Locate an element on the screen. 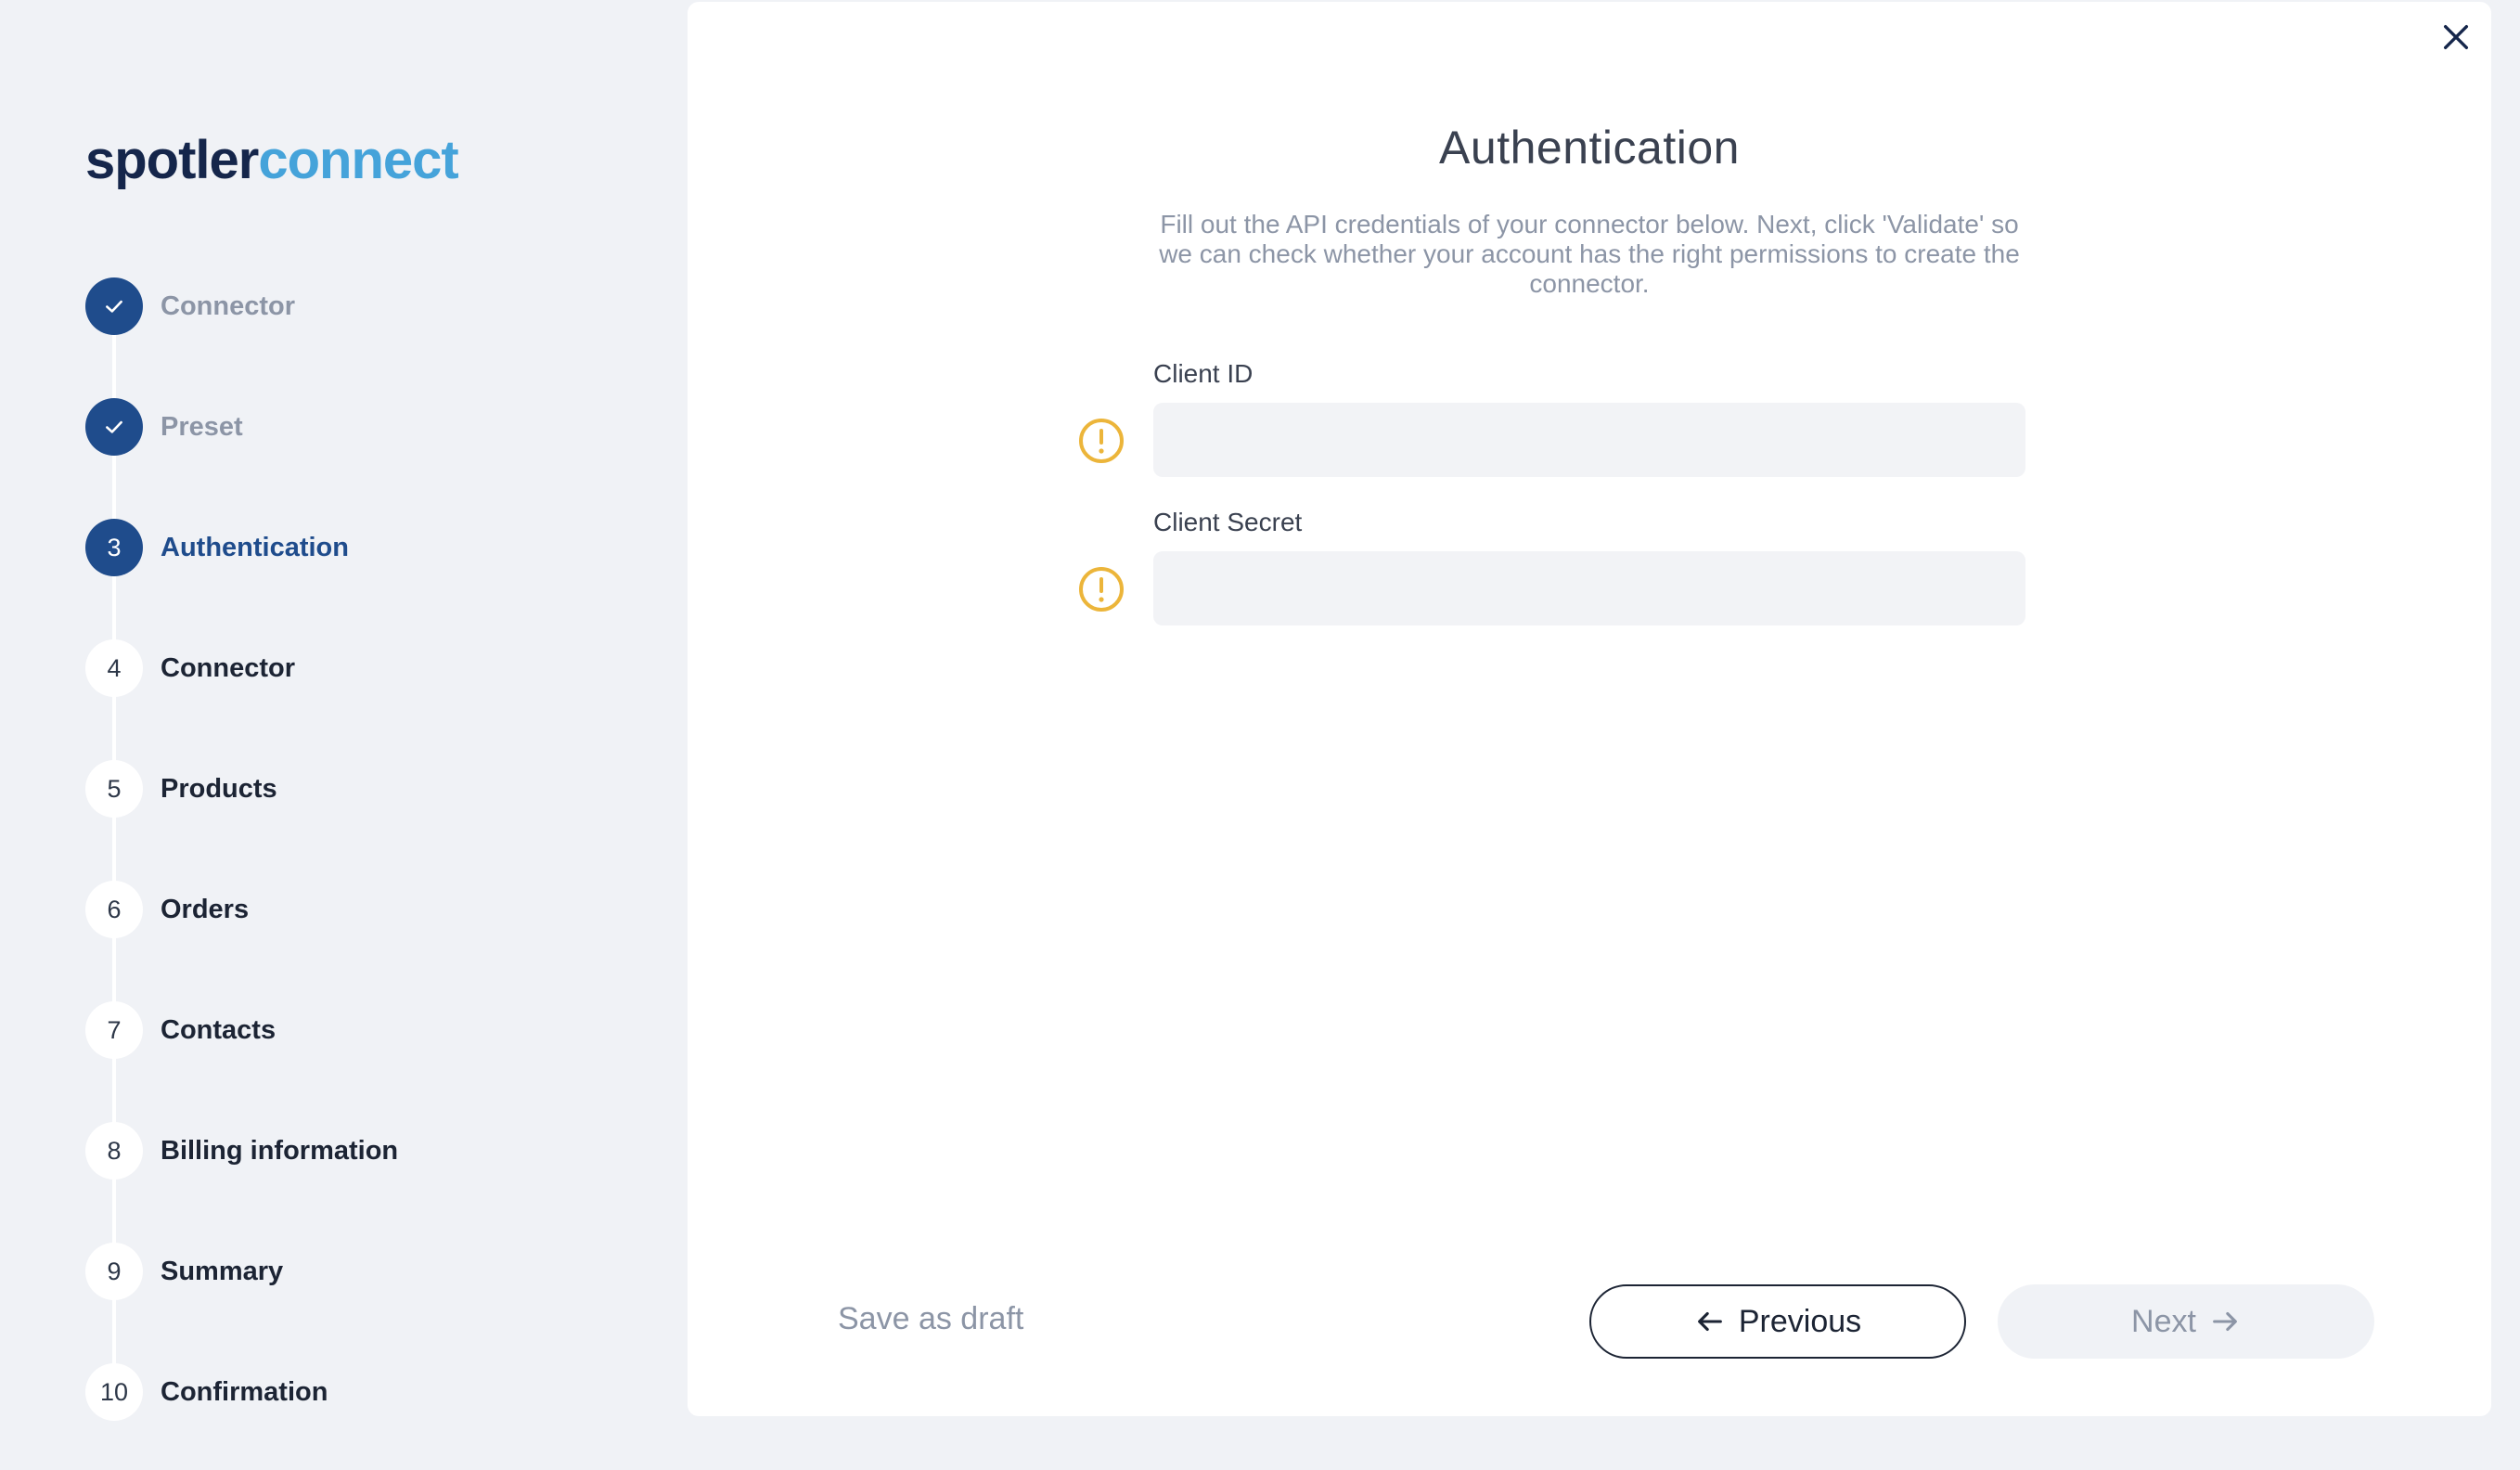  step-contacts: 7 Contacts is located at coordinates (180, 1030).